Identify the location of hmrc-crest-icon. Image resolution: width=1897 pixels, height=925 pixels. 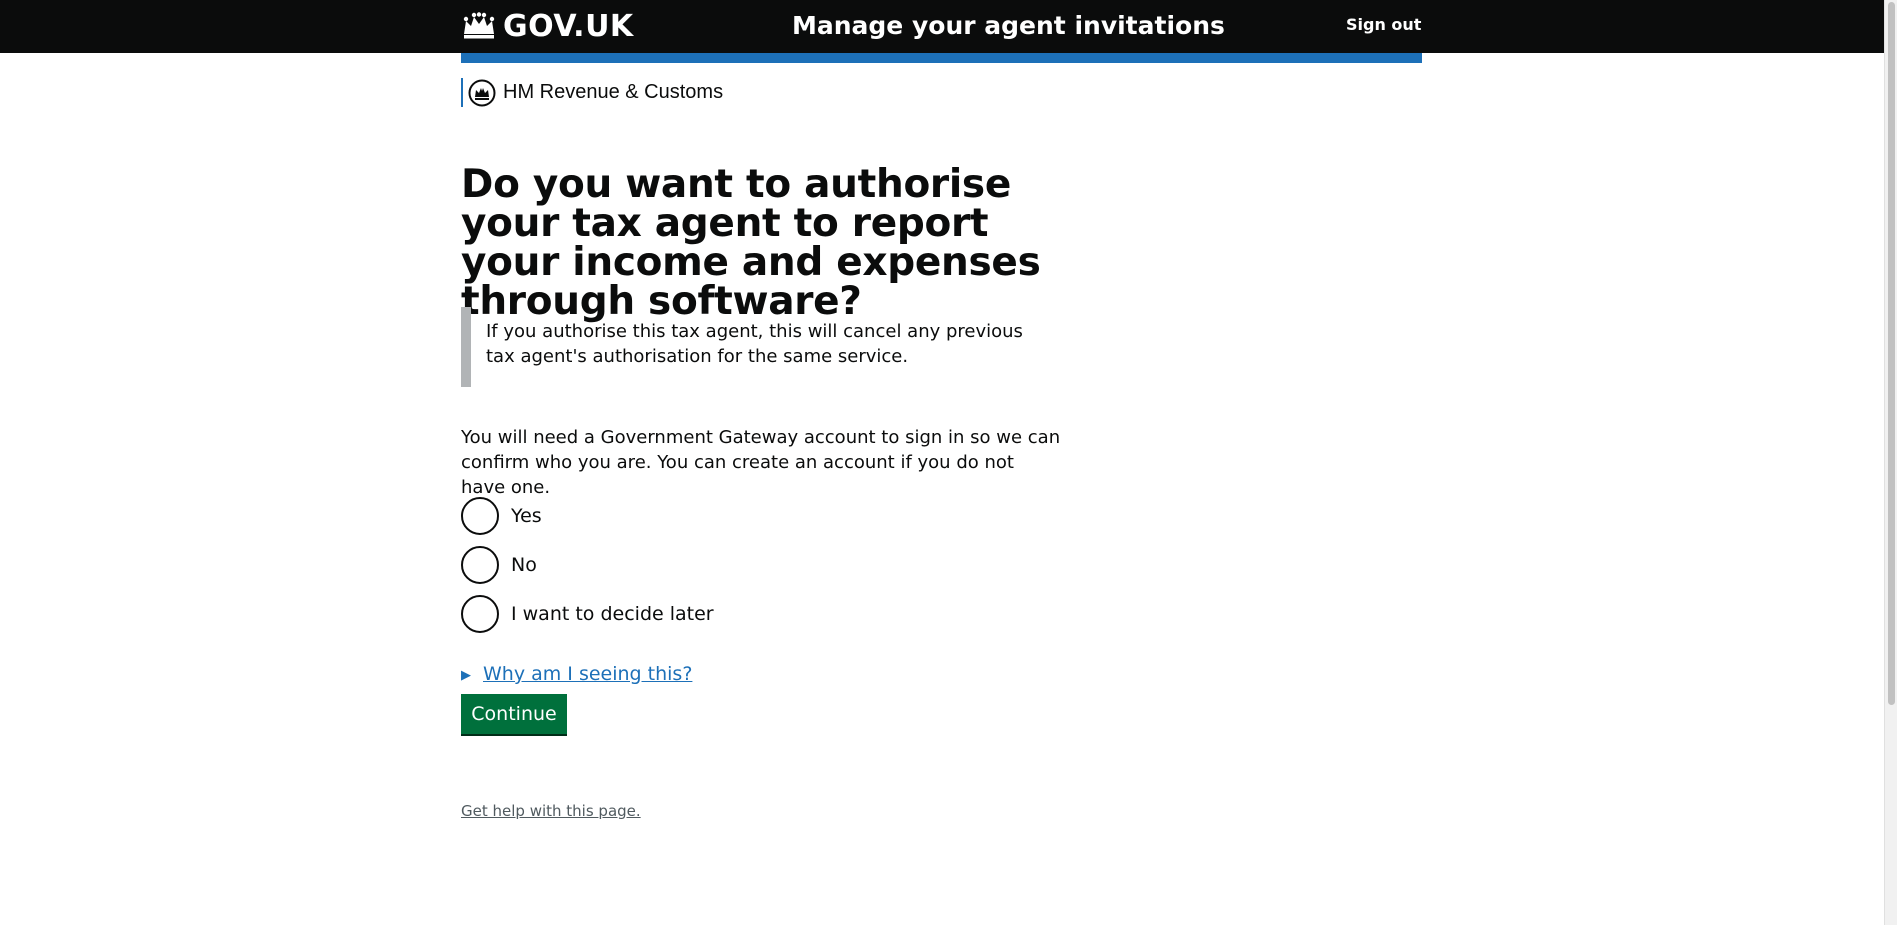
(482, 92).